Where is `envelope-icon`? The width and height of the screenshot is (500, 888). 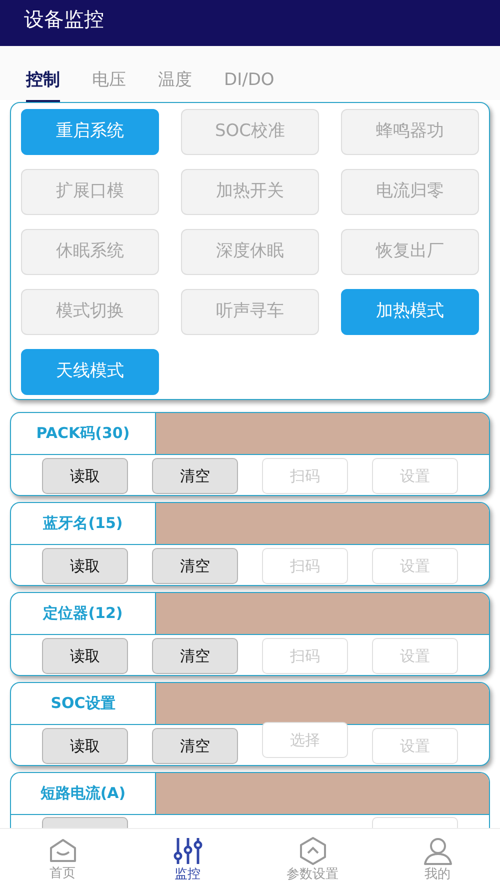 envelope-icon is located at coordinates (63, 851).